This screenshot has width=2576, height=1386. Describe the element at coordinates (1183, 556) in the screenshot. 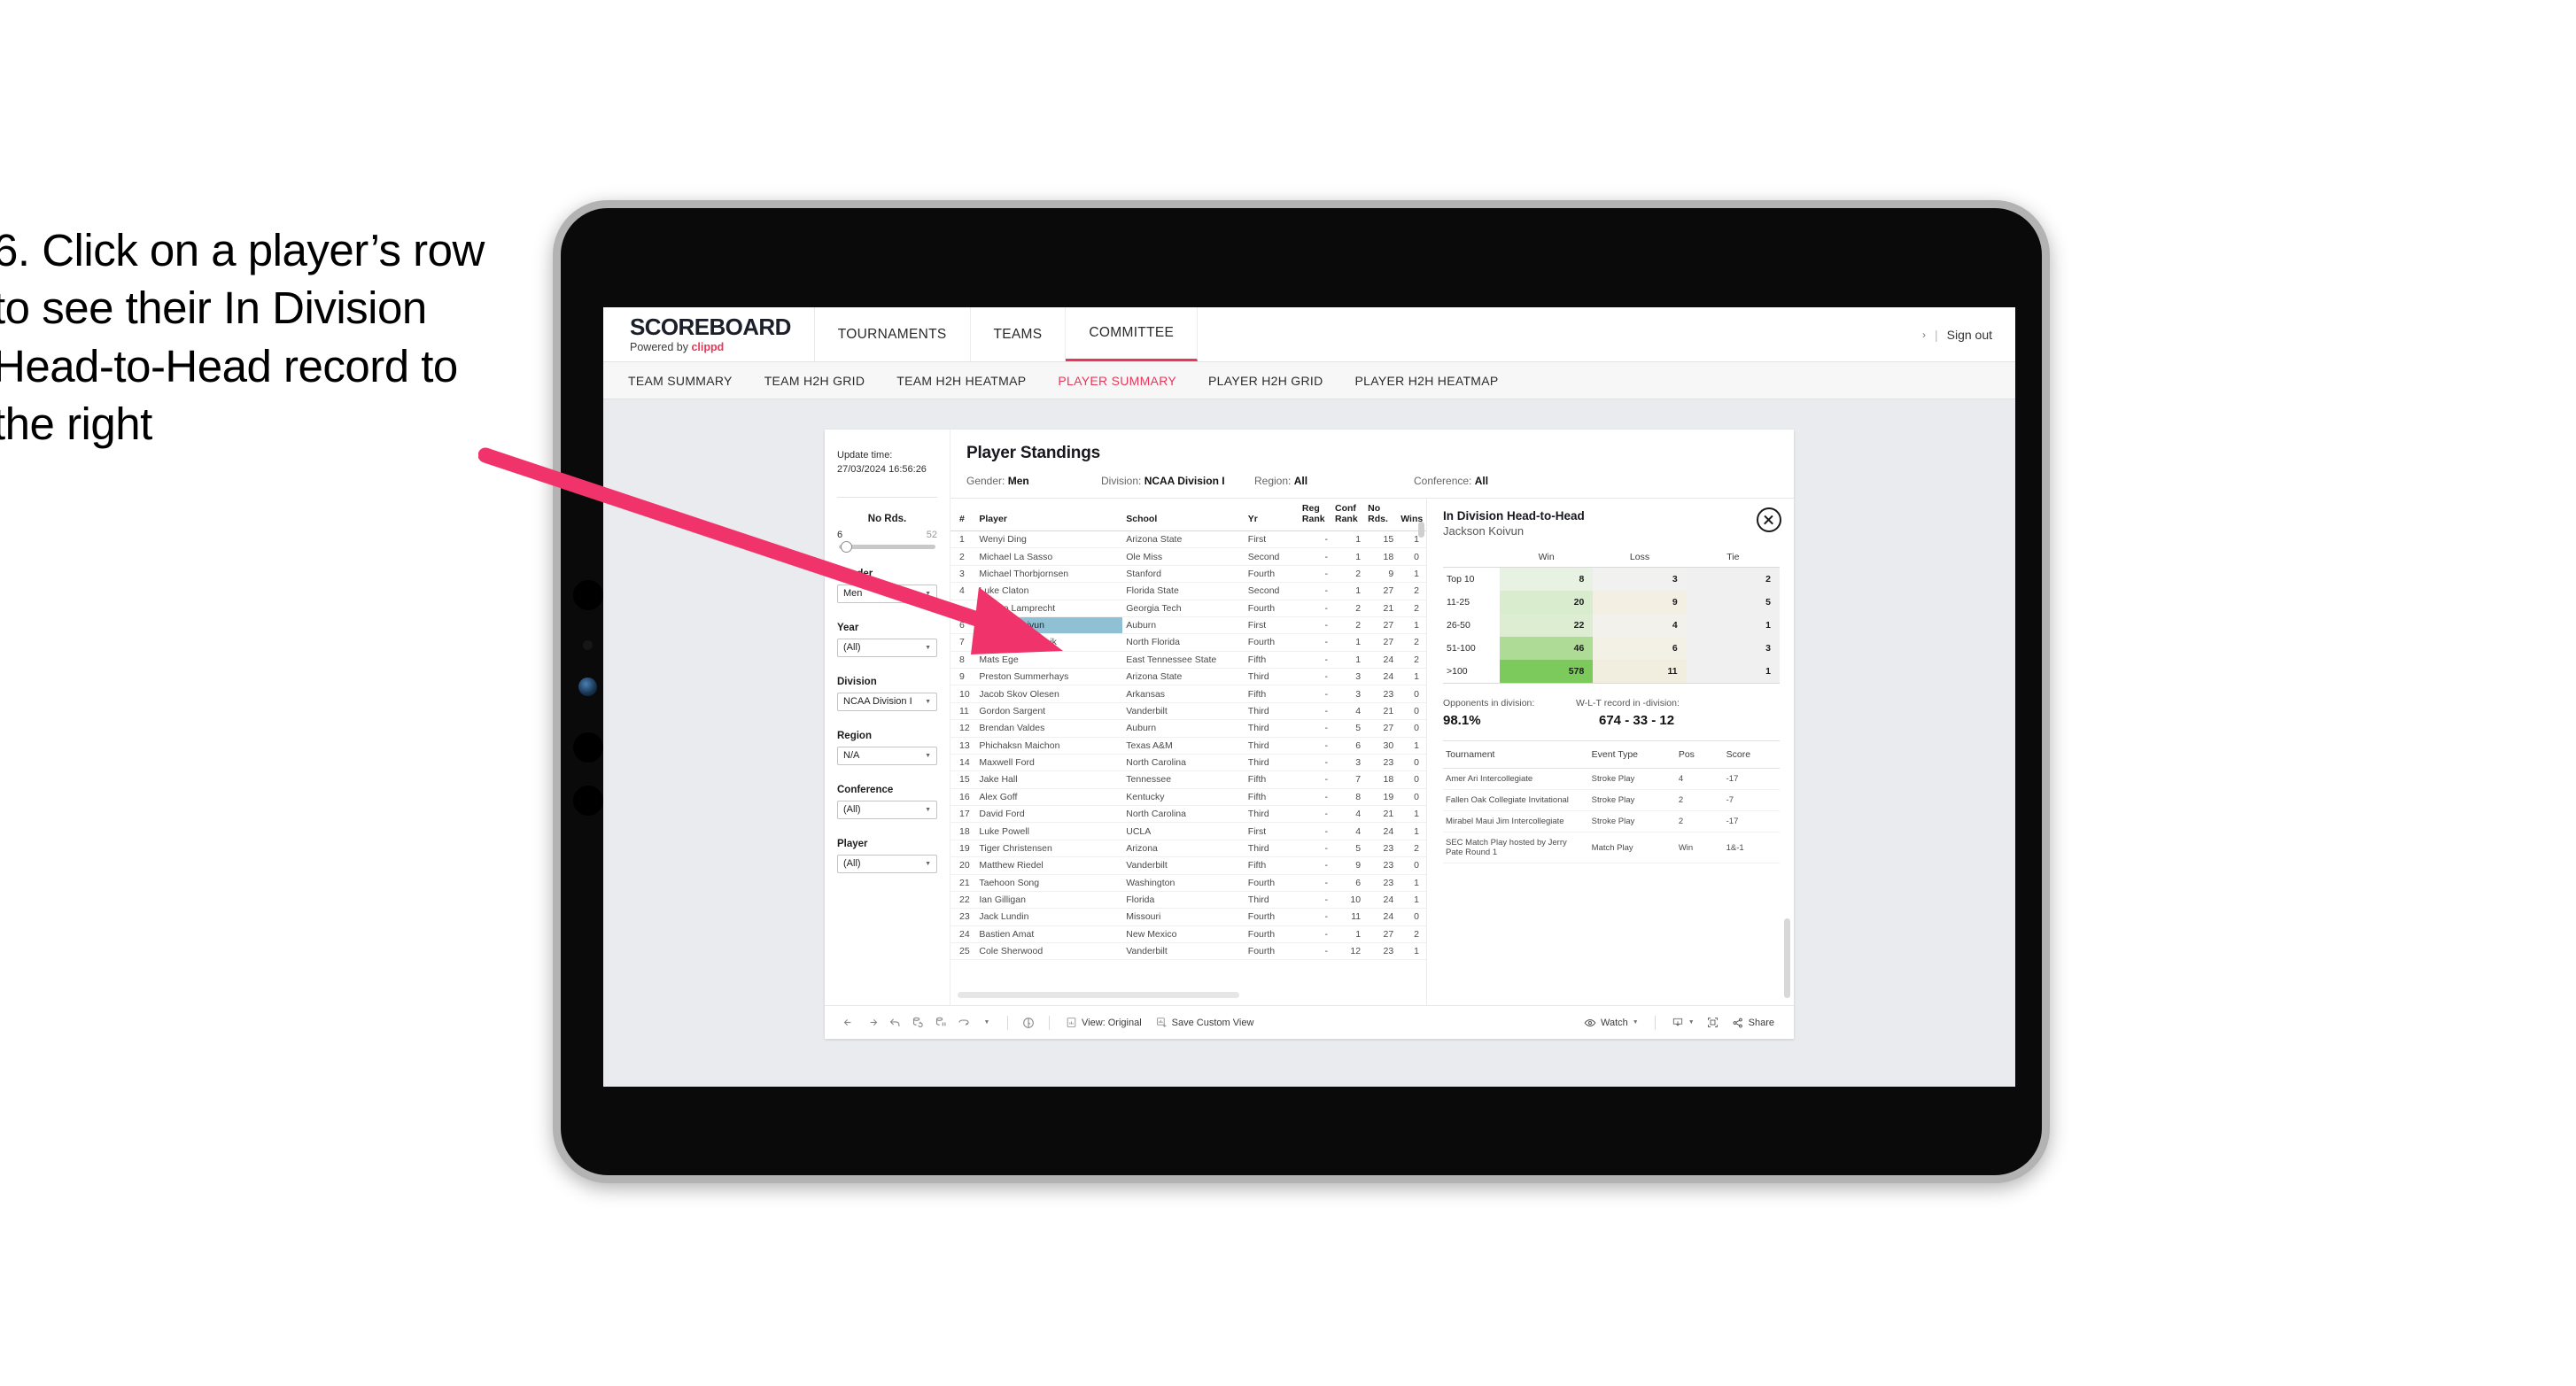

I see `cell-school: Ole Miss` at that location.